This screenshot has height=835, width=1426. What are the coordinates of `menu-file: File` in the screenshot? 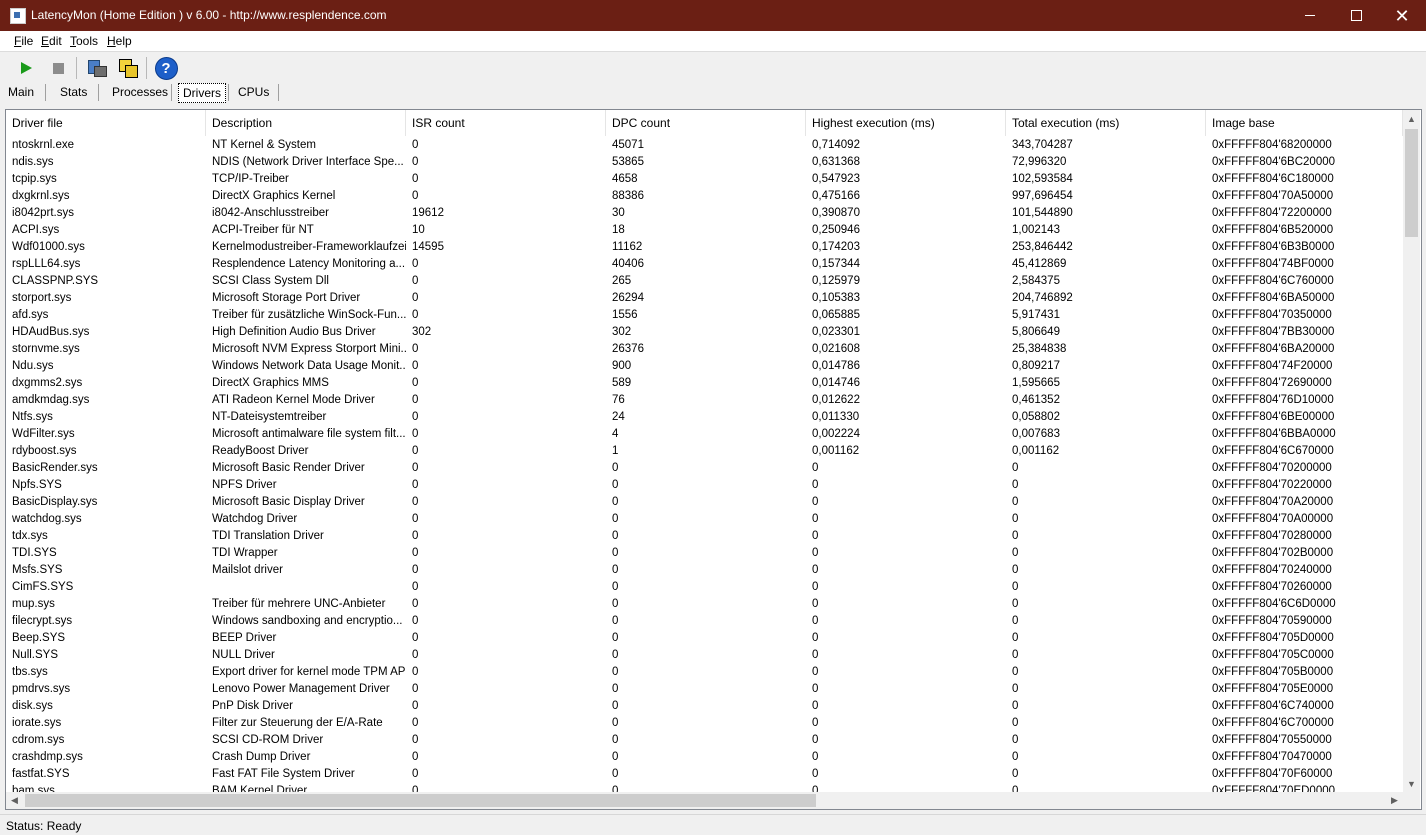 It's located at (23, 41).